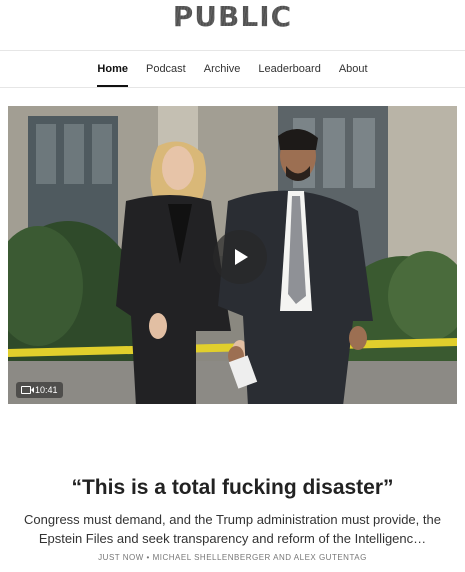  I want to click on article-time: JUST NOW, so click(121, 557).